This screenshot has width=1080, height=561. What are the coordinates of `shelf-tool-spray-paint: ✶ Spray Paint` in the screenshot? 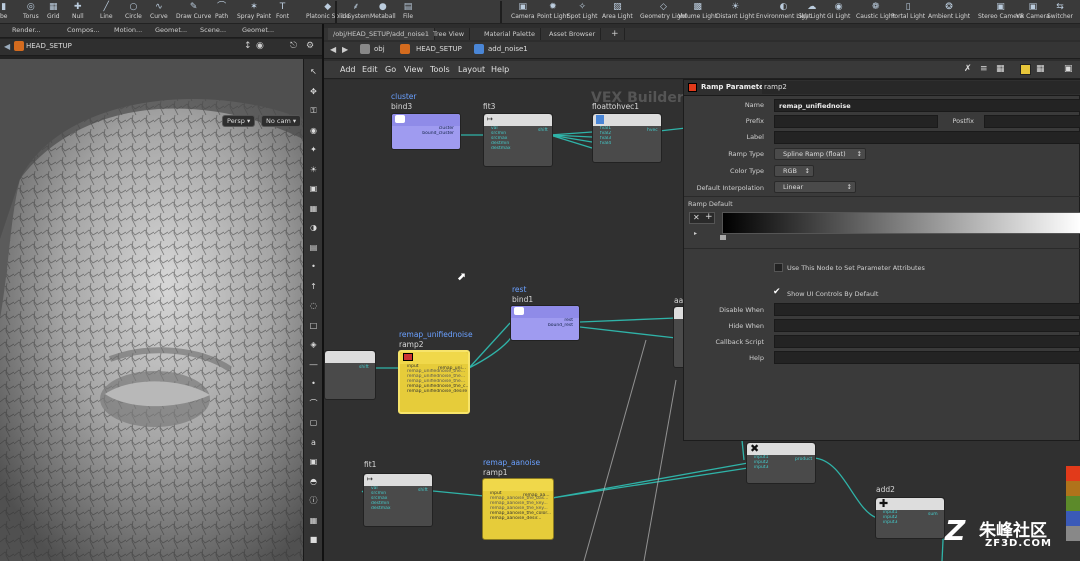 It's located at (254, 12).